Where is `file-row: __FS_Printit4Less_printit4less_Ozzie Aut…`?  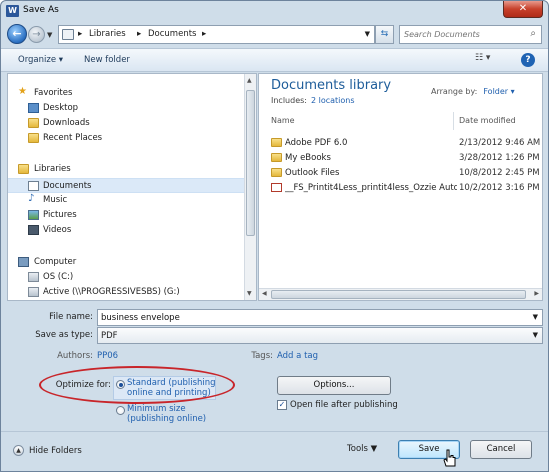
file-row: __FS_Printit4Less_printit4less_Ozzie Aut… is located at coordinates (404, 188).